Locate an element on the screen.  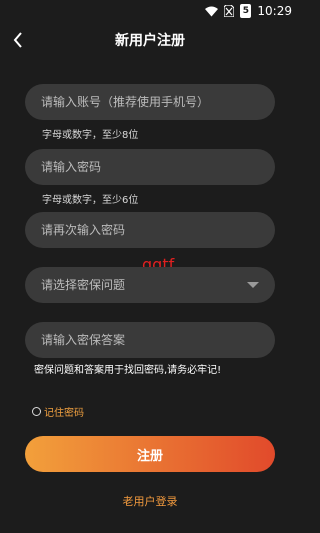
status-bar: 5 10:29 is located at coordinates (150, 11).